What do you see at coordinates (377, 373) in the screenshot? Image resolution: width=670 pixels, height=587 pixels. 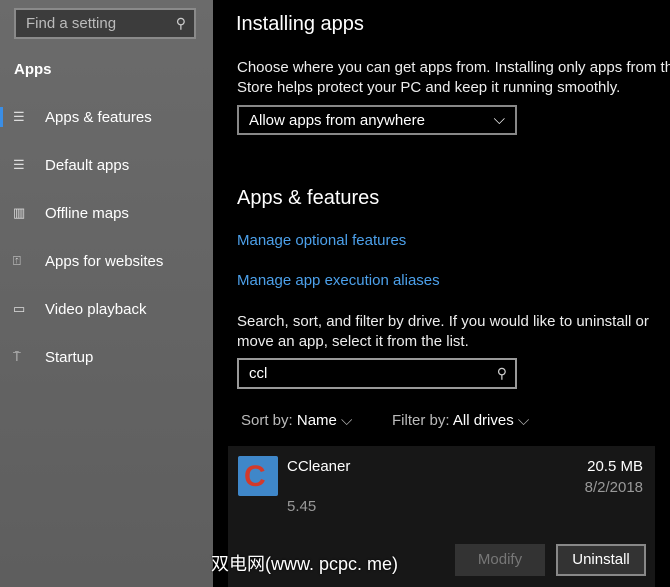 I see `app-search-input: ccl ⚲` at bounding box center [377, 373].